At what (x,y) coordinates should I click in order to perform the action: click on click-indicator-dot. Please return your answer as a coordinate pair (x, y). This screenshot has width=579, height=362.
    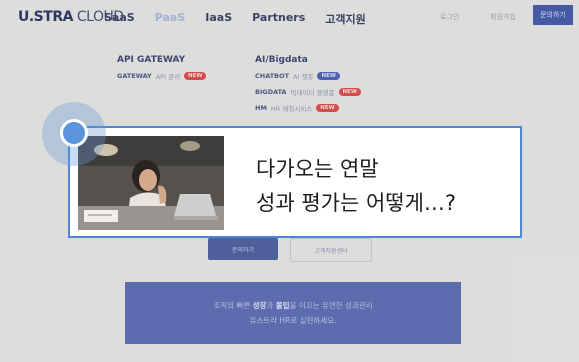
    Looking at the image, I should click on (74, 133).